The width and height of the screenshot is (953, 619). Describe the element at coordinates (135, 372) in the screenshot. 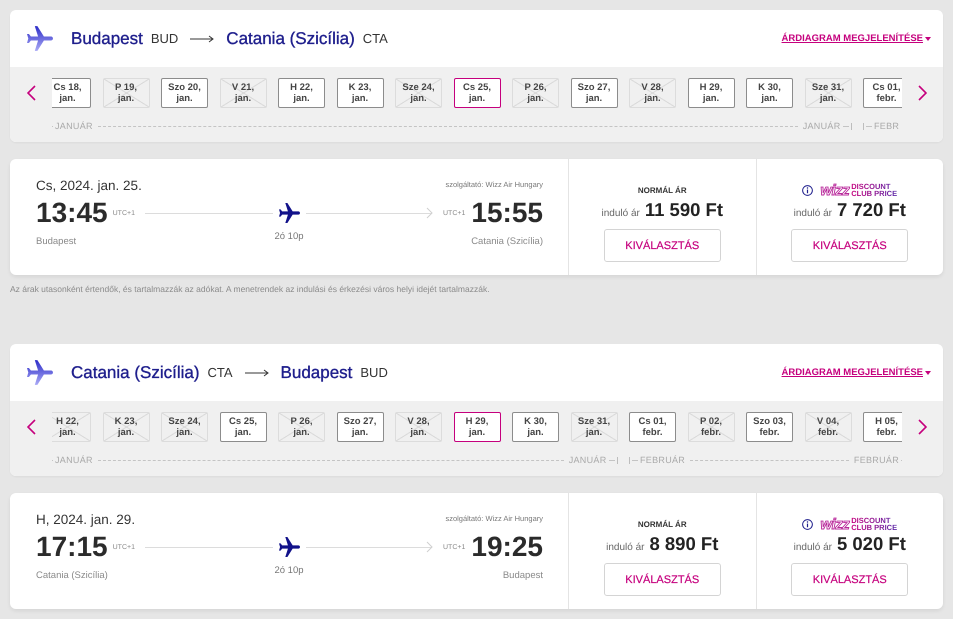

I see `origin-city: Catania (Szicília)` at that location.